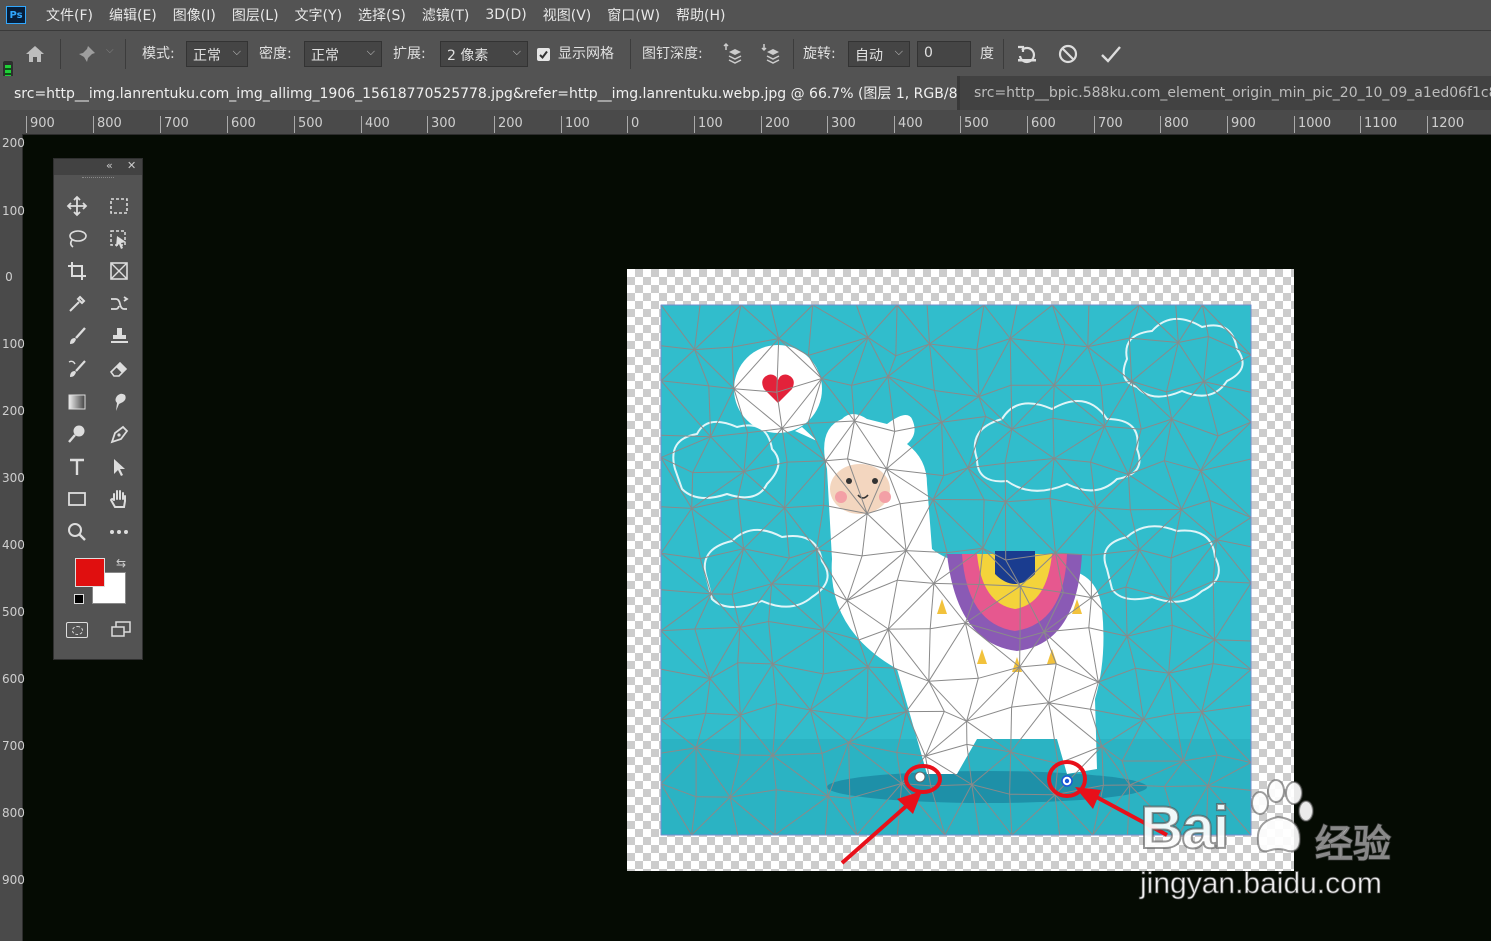  I want to click on menu-file: 文件(F), so click(69, 15).